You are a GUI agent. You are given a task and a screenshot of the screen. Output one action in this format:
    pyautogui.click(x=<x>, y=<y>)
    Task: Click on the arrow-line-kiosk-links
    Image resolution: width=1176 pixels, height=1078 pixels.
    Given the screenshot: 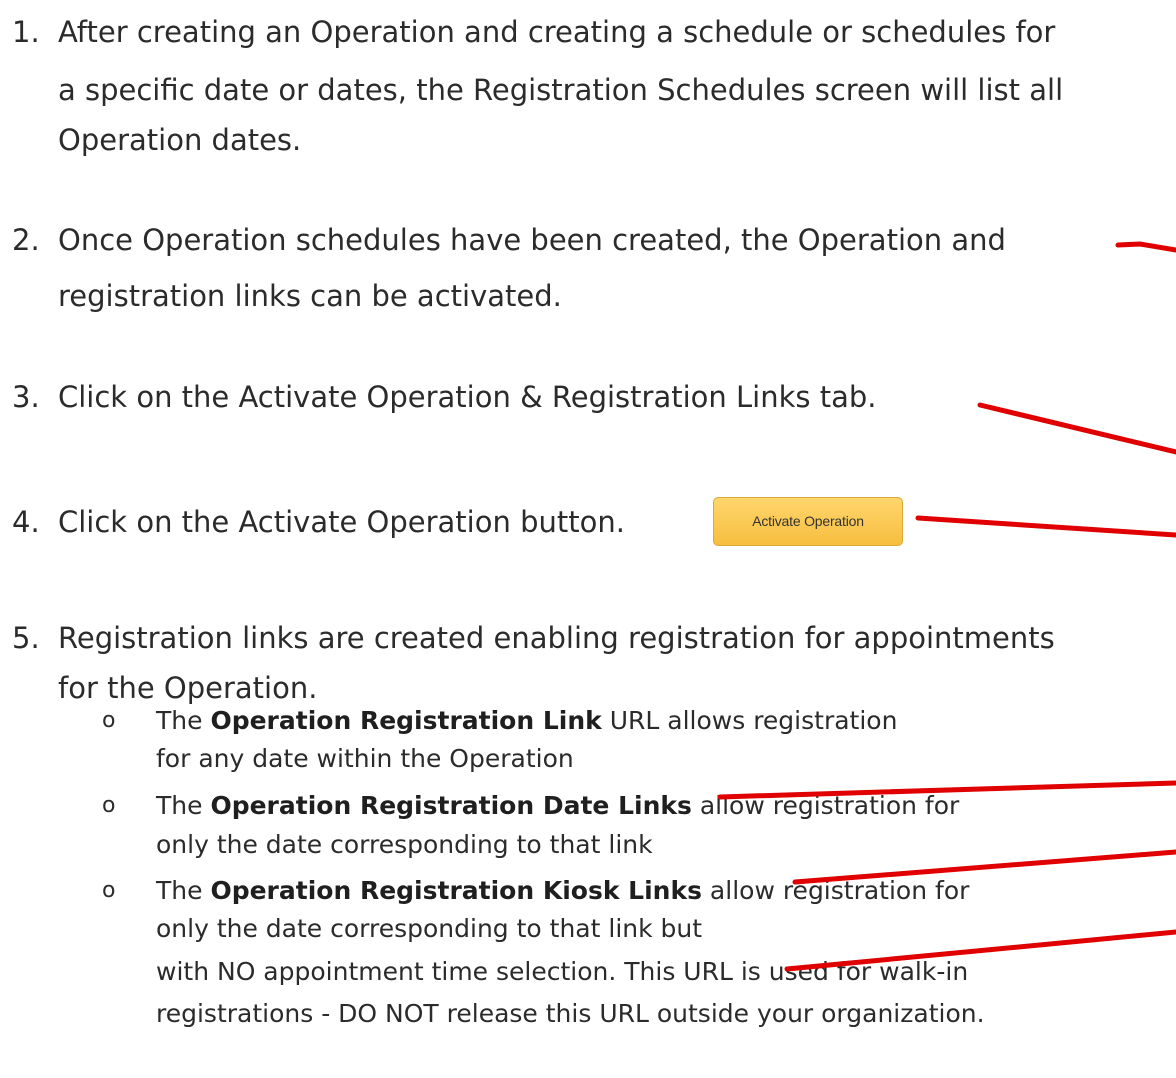 What is the action you would take?
    pyautogui.click(x=980, y=950)
    